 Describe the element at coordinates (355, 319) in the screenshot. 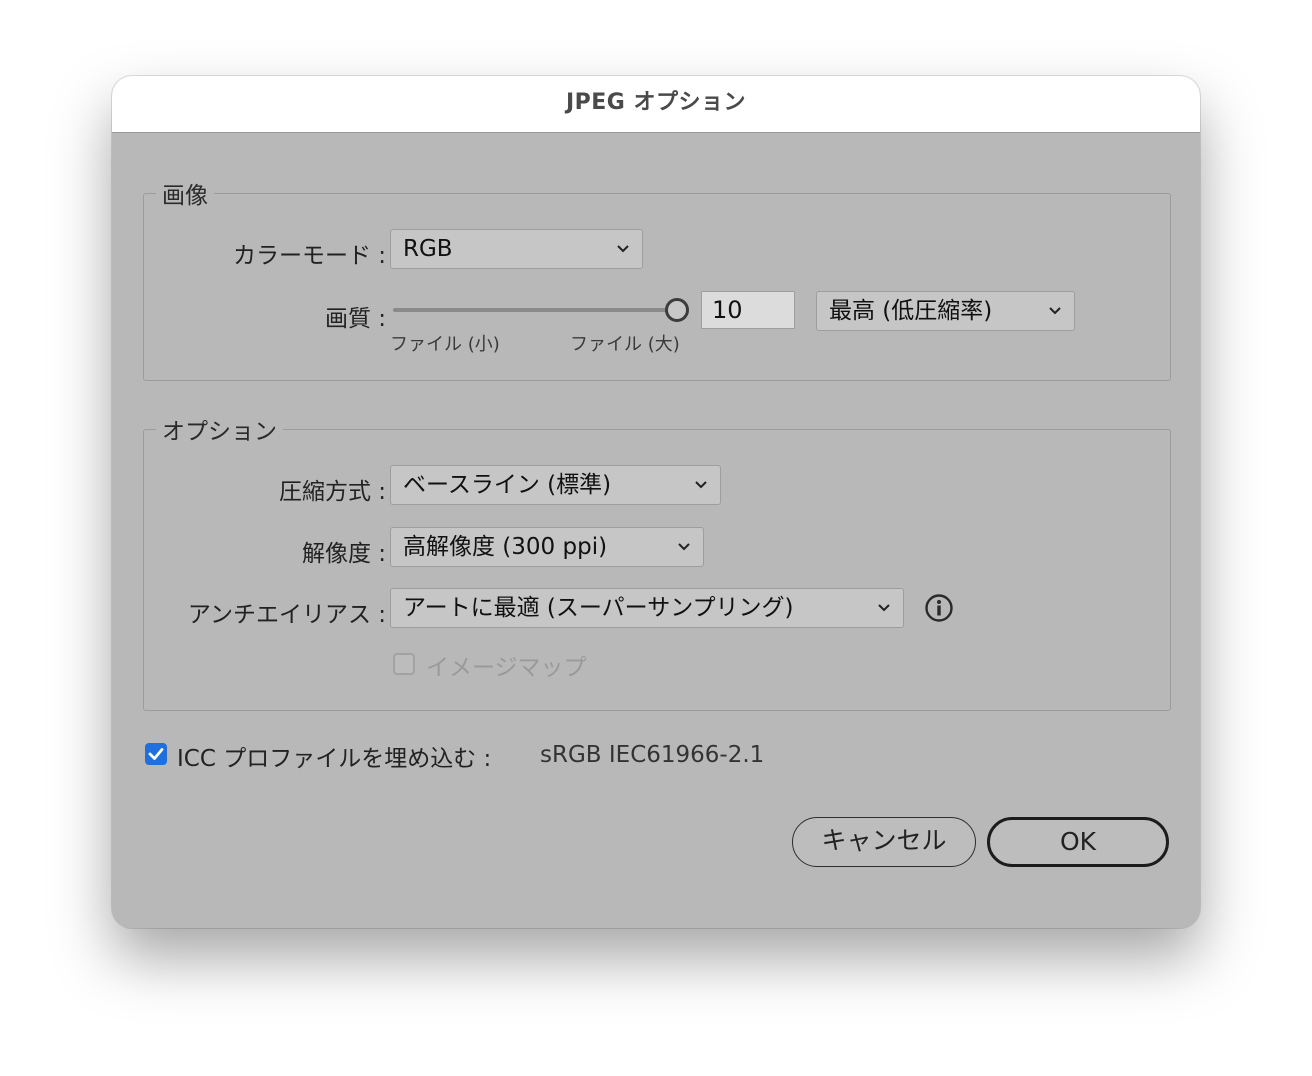

I see `quality-label: 画質 :` at that location.